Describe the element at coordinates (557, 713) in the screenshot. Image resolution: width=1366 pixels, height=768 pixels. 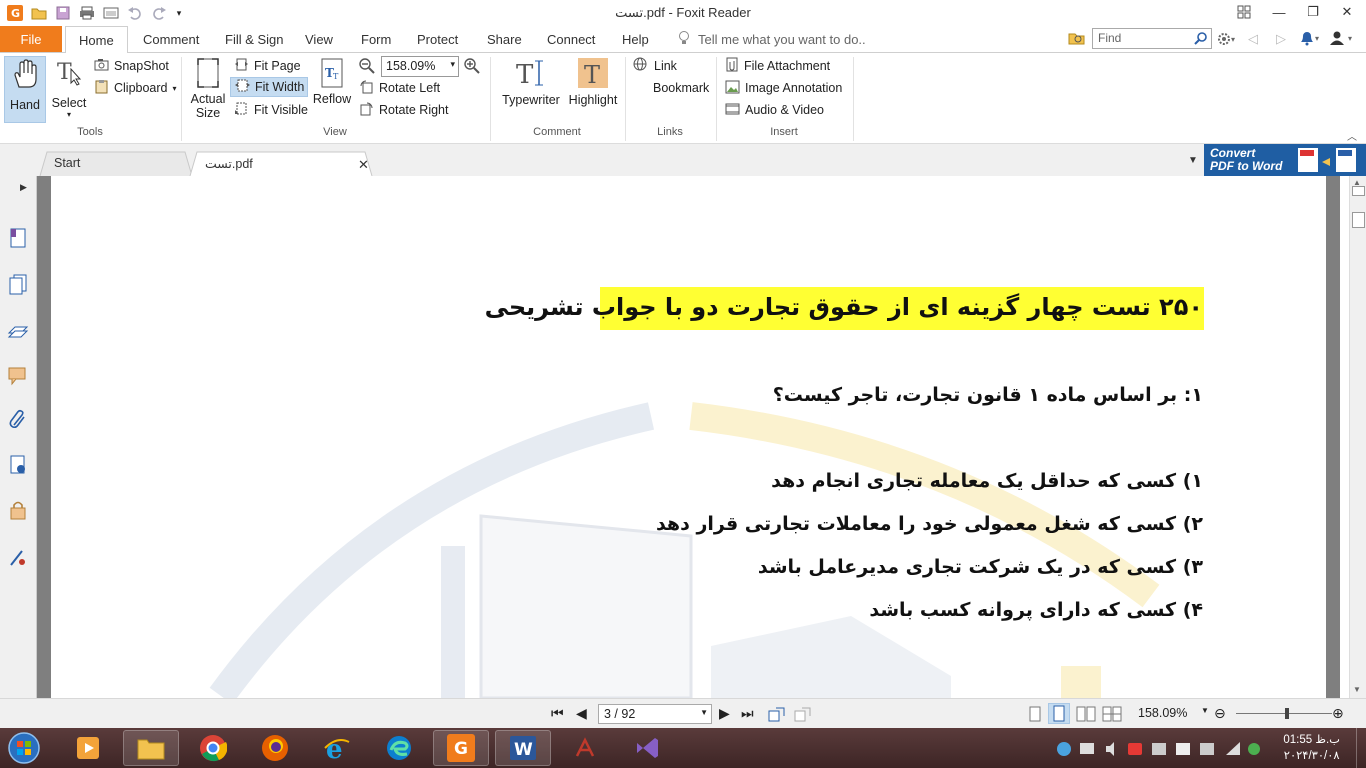
I see `first-page-icon: ⏮` at that location.